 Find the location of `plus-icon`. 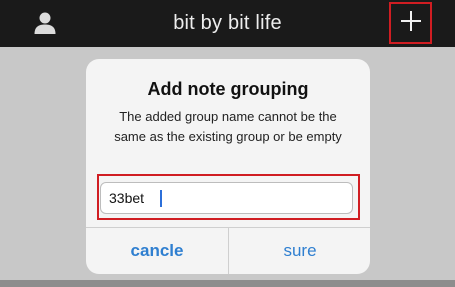

plus-icon is located at coordinates (410, 23).